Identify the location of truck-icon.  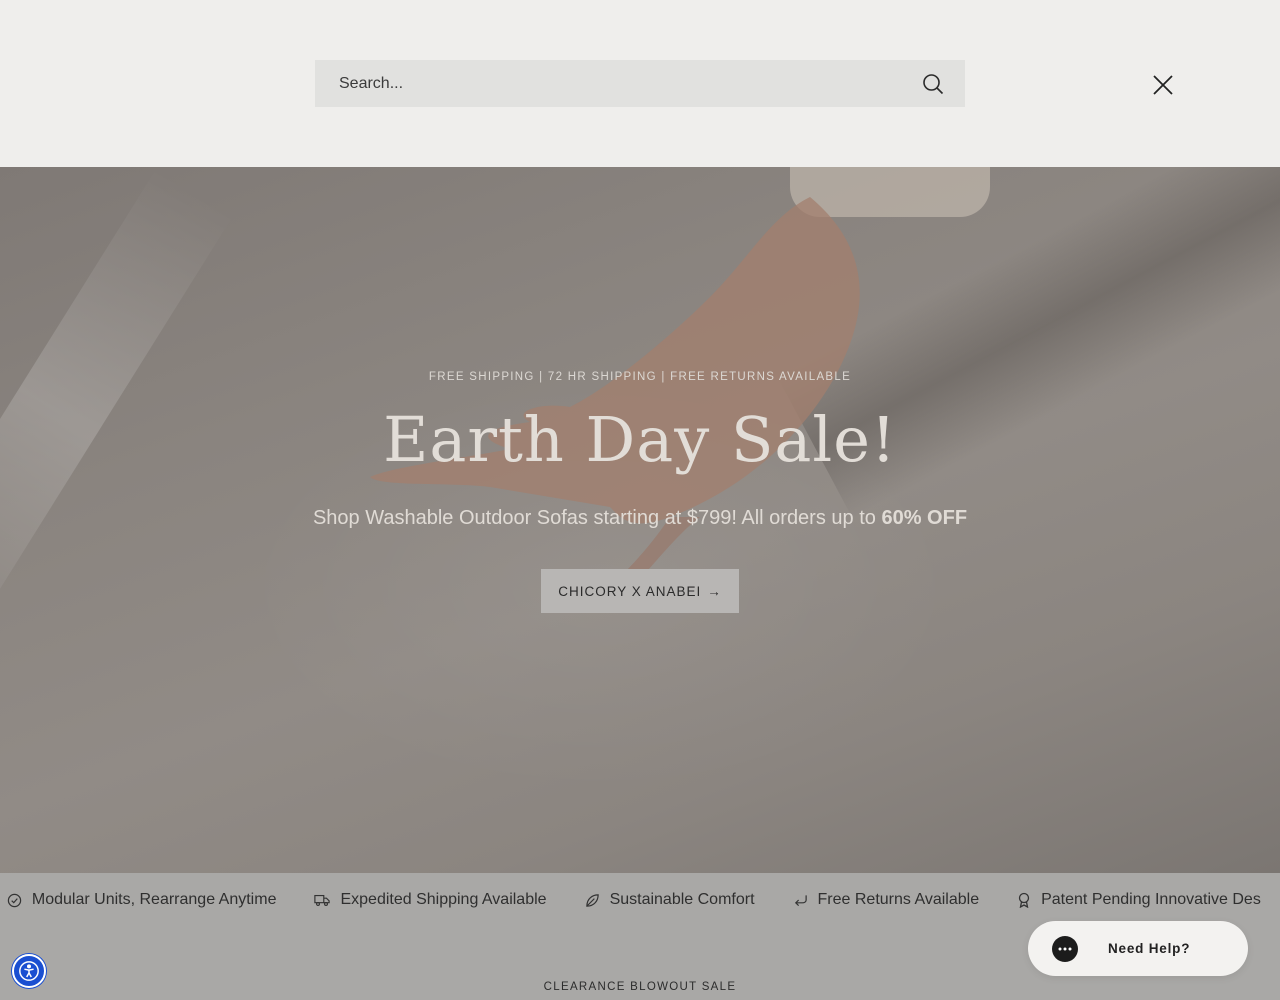
(322, 900).